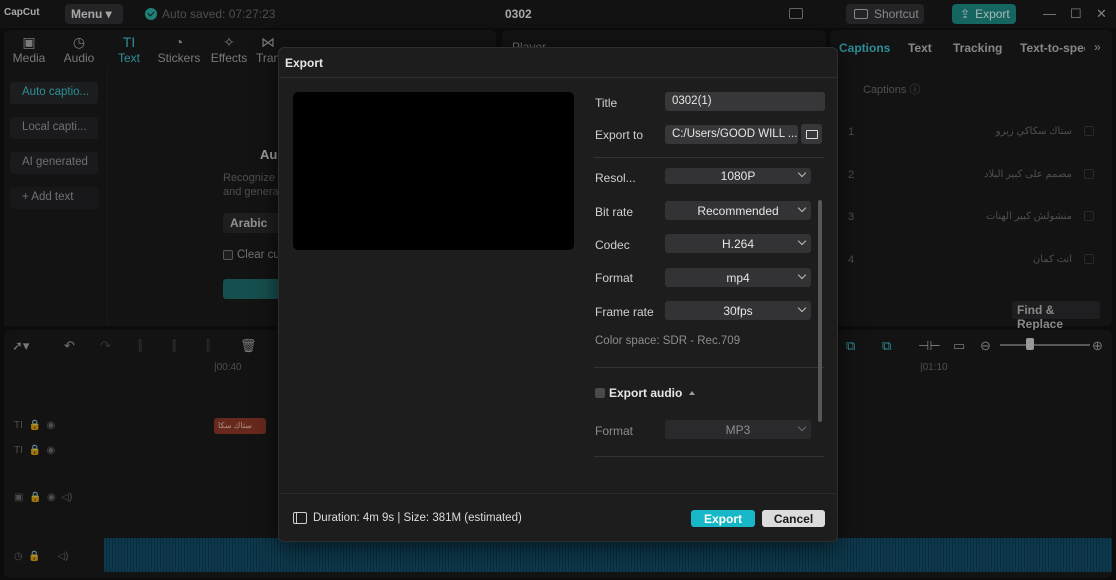  What do you see at coordinates (614, 431) in the screenshot?
I see `audio-format-label: Format` at bounding box center [614, 431].